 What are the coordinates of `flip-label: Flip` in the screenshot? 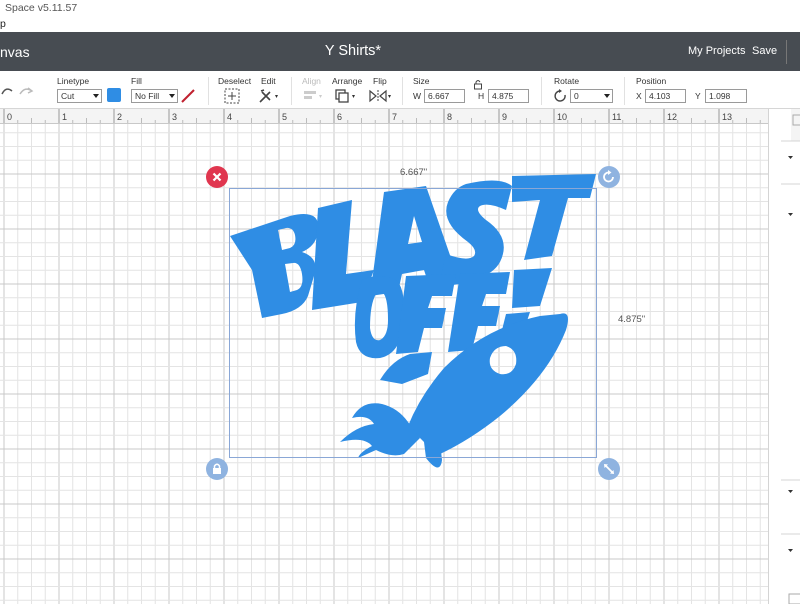 It's located at (380, 81).